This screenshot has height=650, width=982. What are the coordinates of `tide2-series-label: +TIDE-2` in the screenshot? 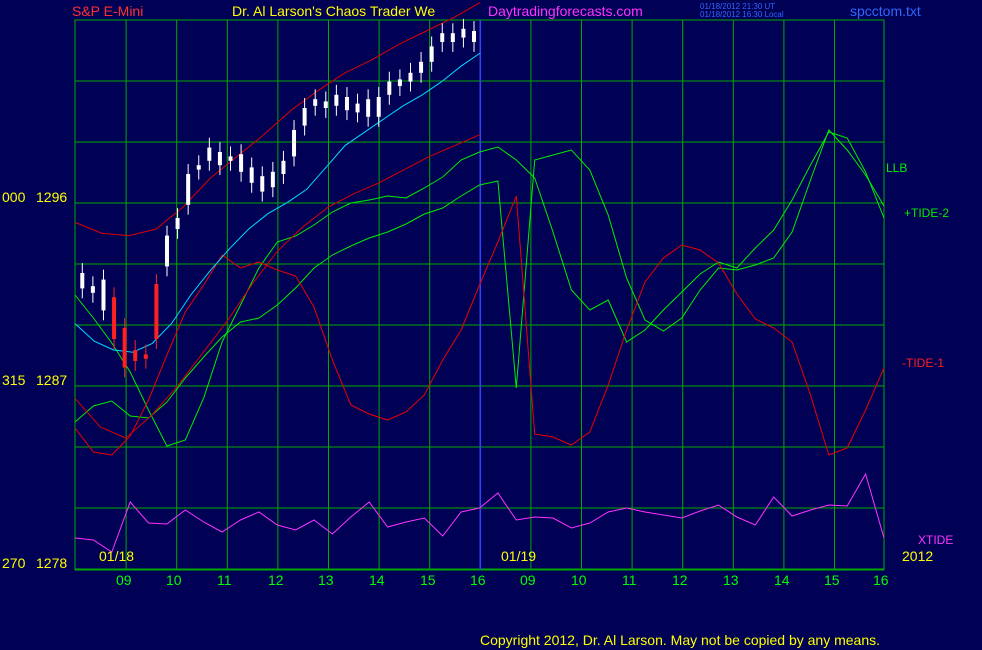 It's located at (927, 213).